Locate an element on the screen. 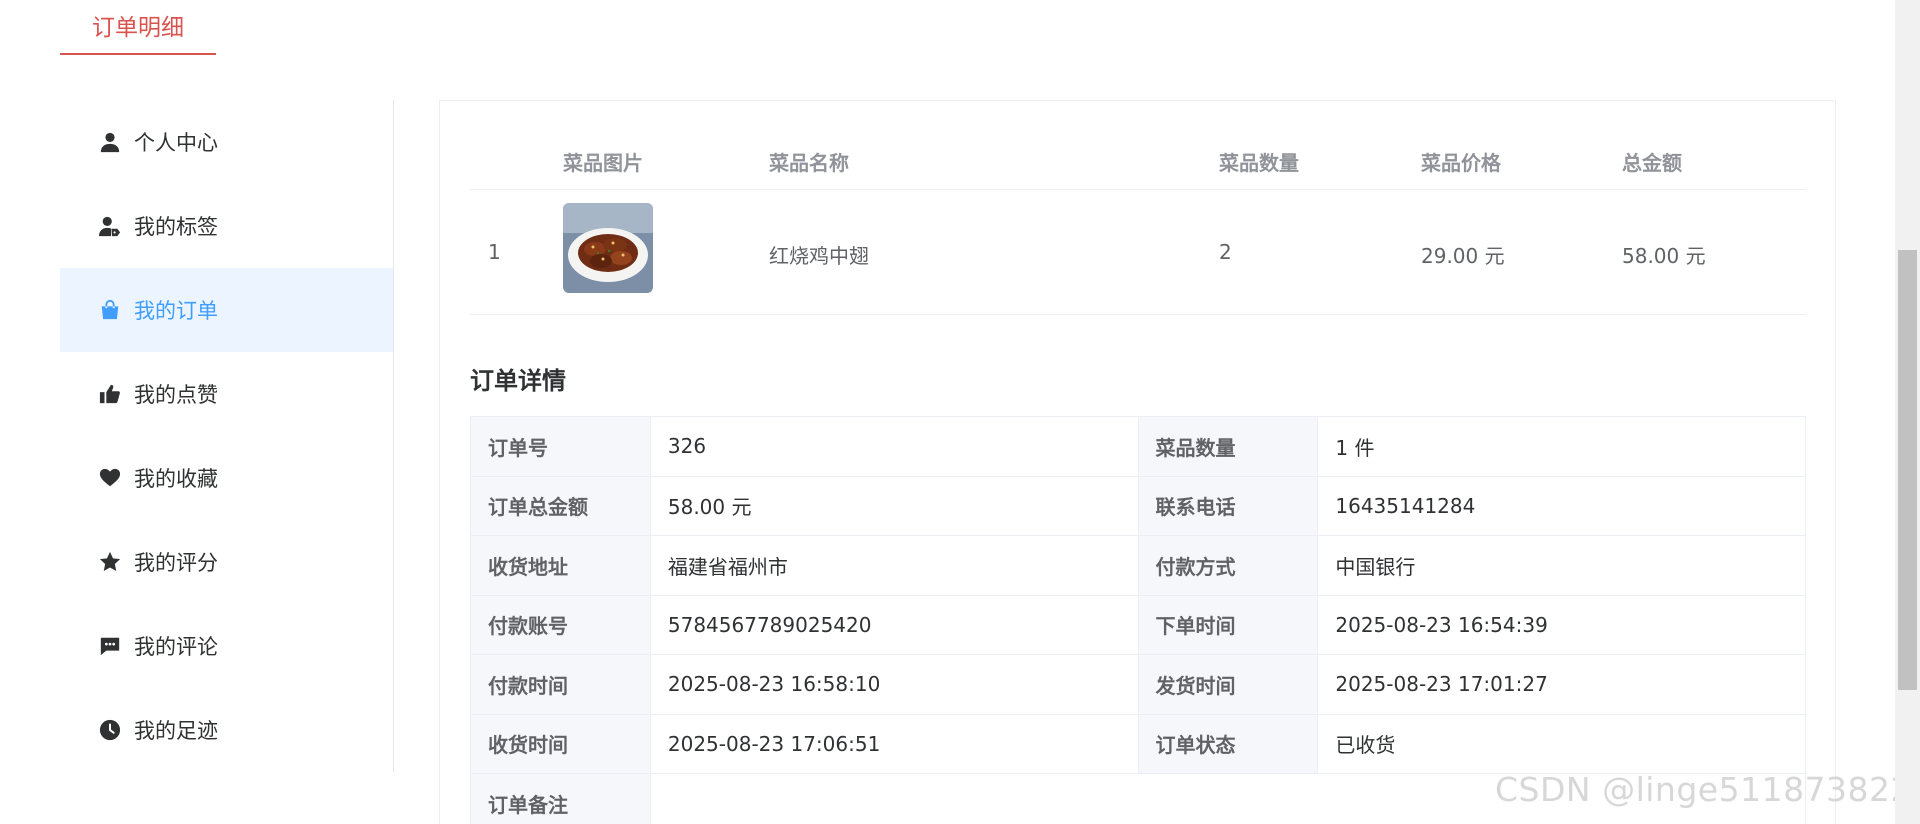  sidebar-item-label: 我的评论 is located at coordinates (176, 647).